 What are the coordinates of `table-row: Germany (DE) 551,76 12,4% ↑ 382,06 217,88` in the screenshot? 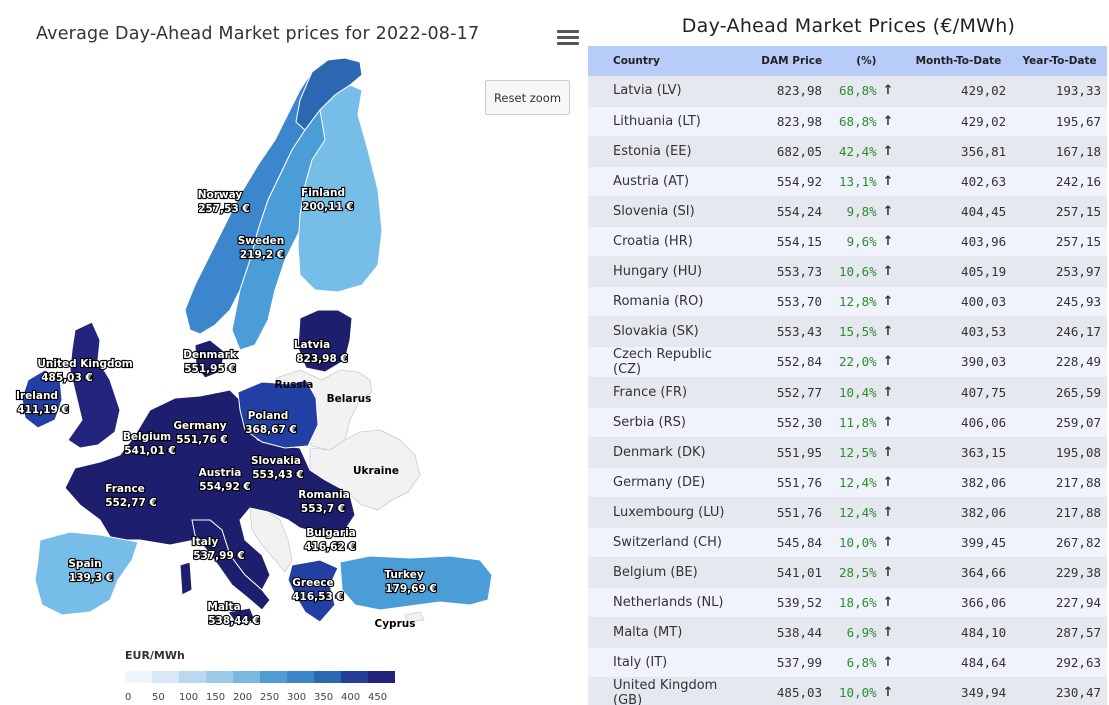 It's located at (847, 482).